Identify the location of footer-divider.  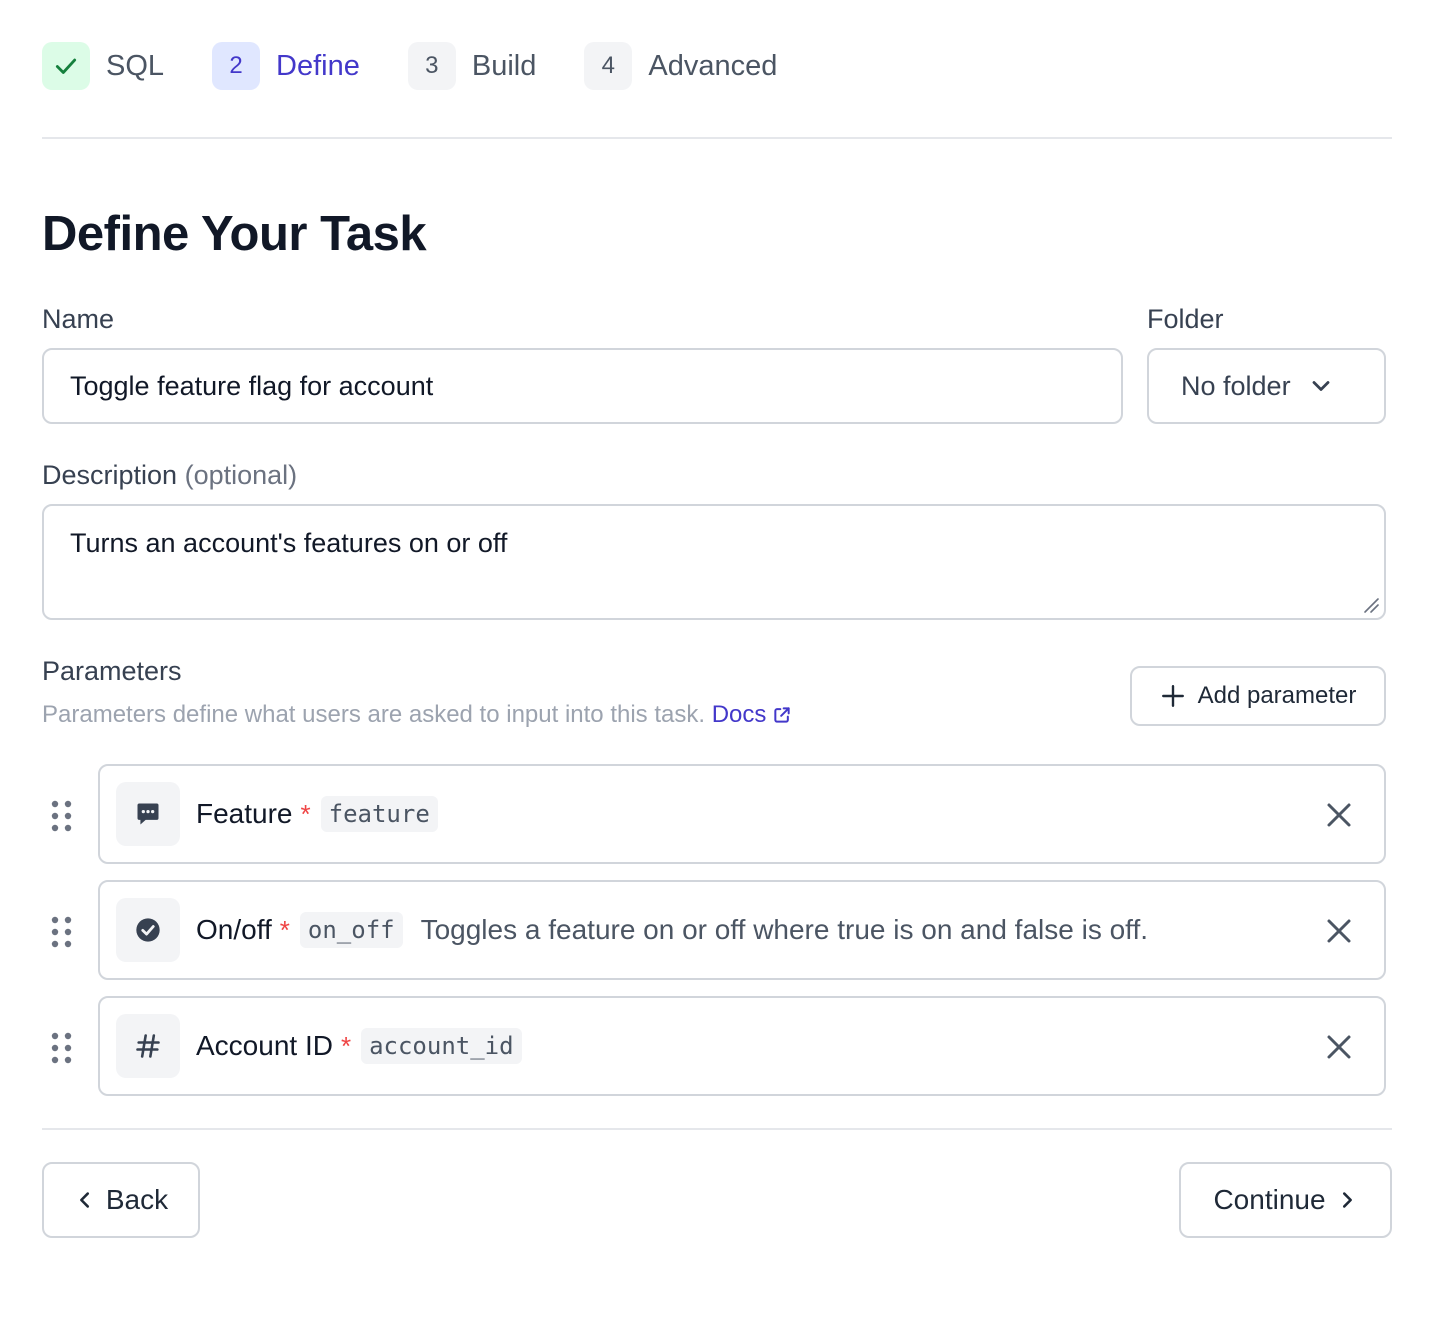
(717, 1129).